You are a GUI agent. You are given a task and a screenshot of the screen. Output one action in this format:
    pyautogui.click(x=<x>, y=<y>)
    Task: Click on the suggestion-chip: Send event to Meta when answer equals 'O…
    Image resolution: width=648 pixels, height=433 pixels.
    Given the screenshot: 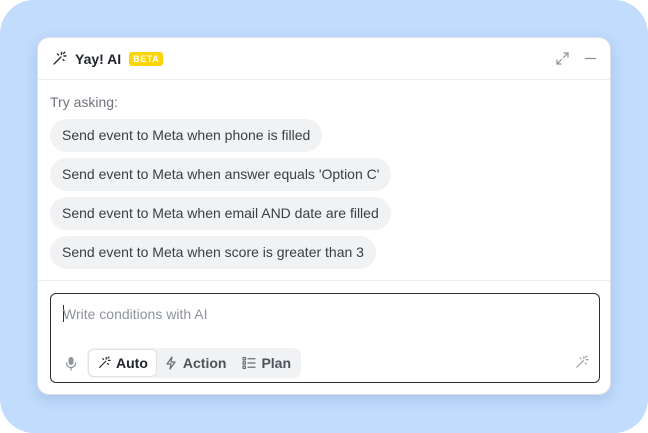 What is the action you would take?
    pyautogui.click(x=221, y=174)
    